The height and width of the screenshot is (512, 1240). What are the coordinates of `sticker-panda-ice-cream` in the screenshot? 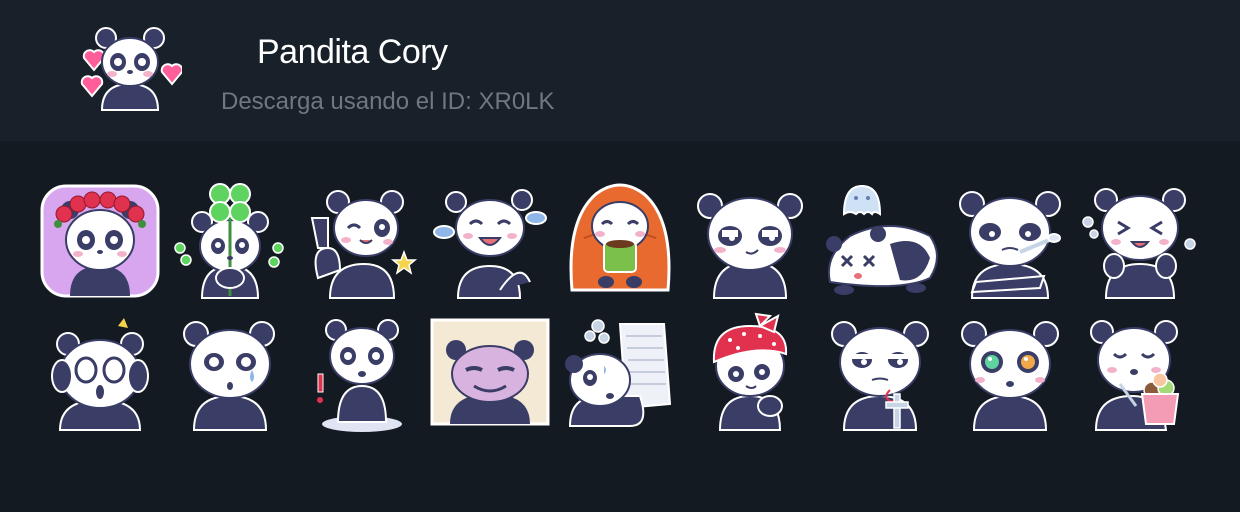 It's located at (1140, 372).